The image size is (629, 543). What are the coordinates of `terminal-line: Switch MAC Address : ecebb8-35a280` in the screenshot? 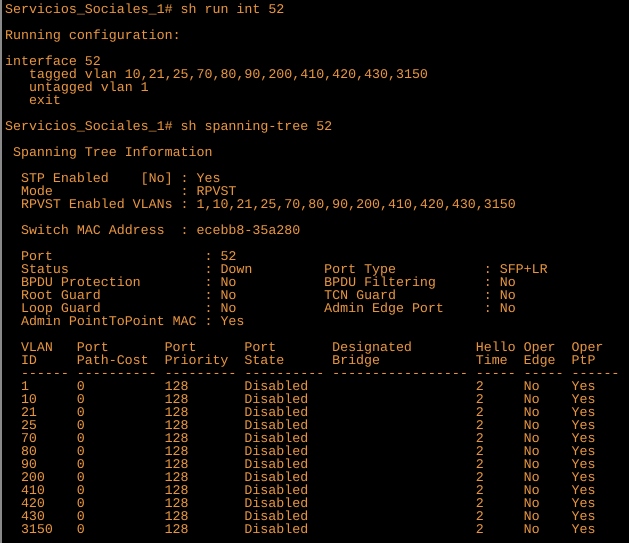 It's located at (160, 230).